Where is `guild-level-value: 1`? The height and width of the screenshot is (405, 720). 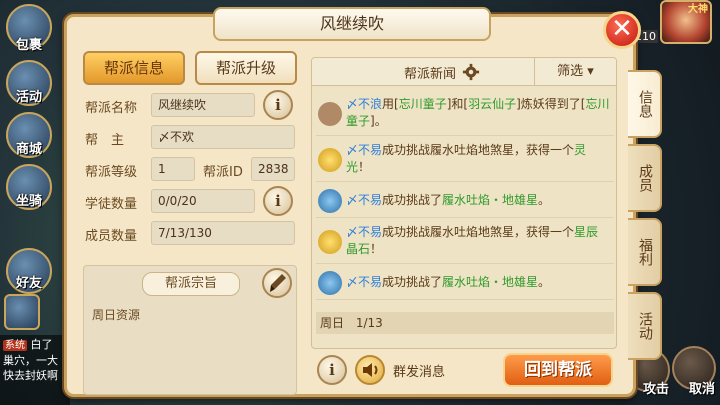
guild-level-value: 1 is located at coordinates (173, 169).